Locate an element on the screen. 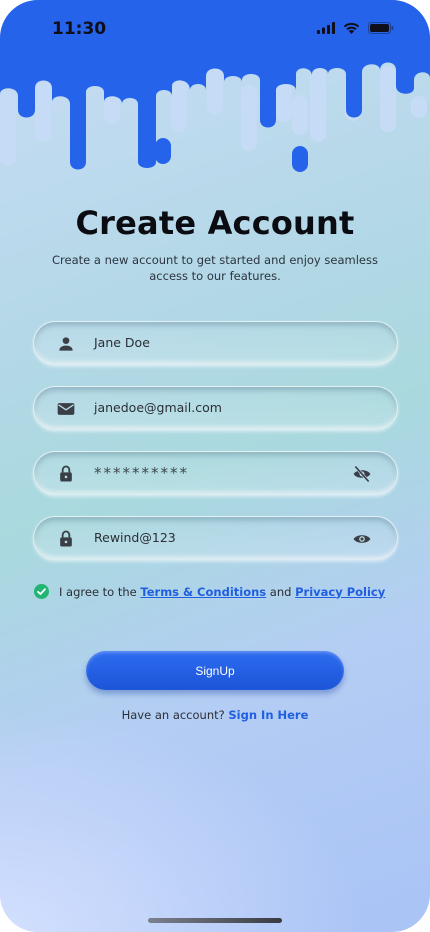  mail-icon is located at coordinates (66, 409).